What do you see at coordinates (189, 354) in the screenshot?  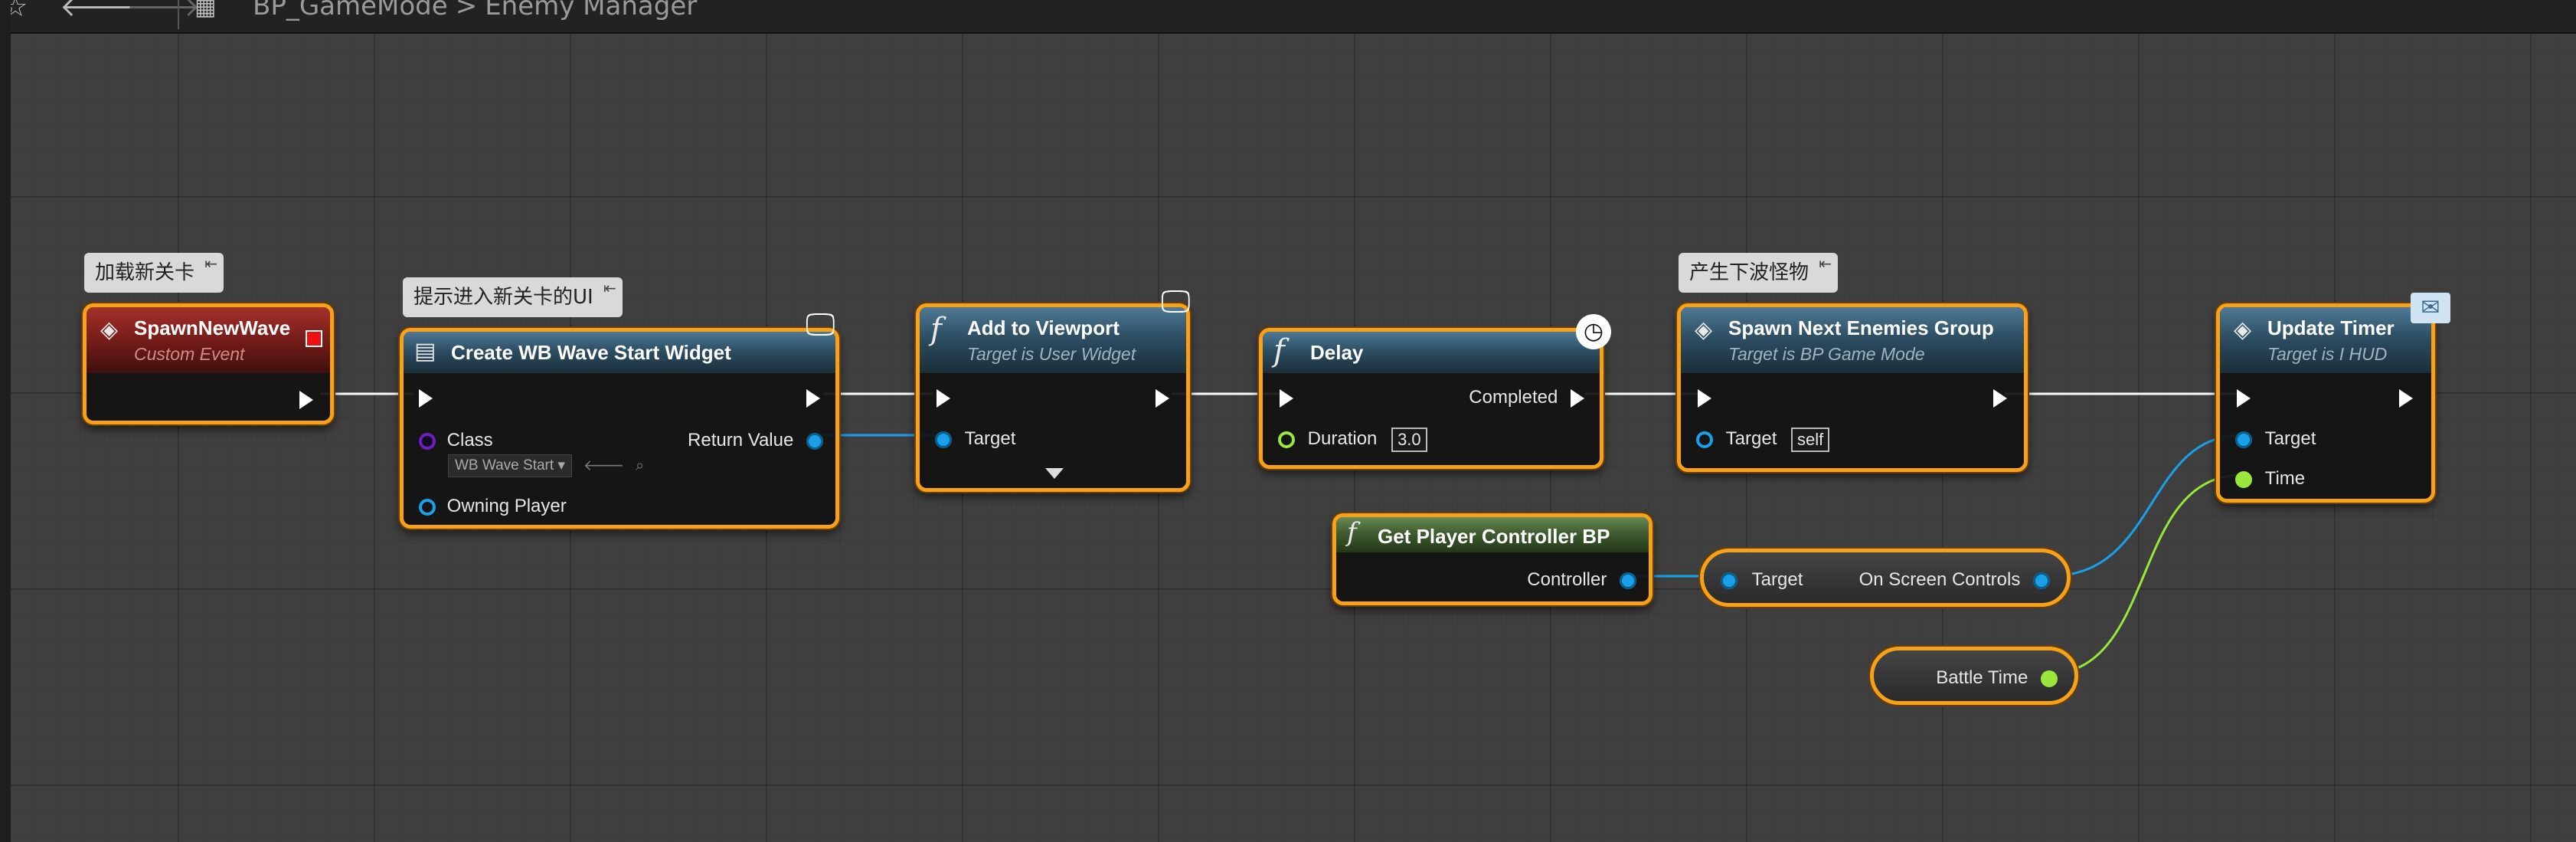 I see `node-subtitle: Custom Event` at bounding box center [189, 354].